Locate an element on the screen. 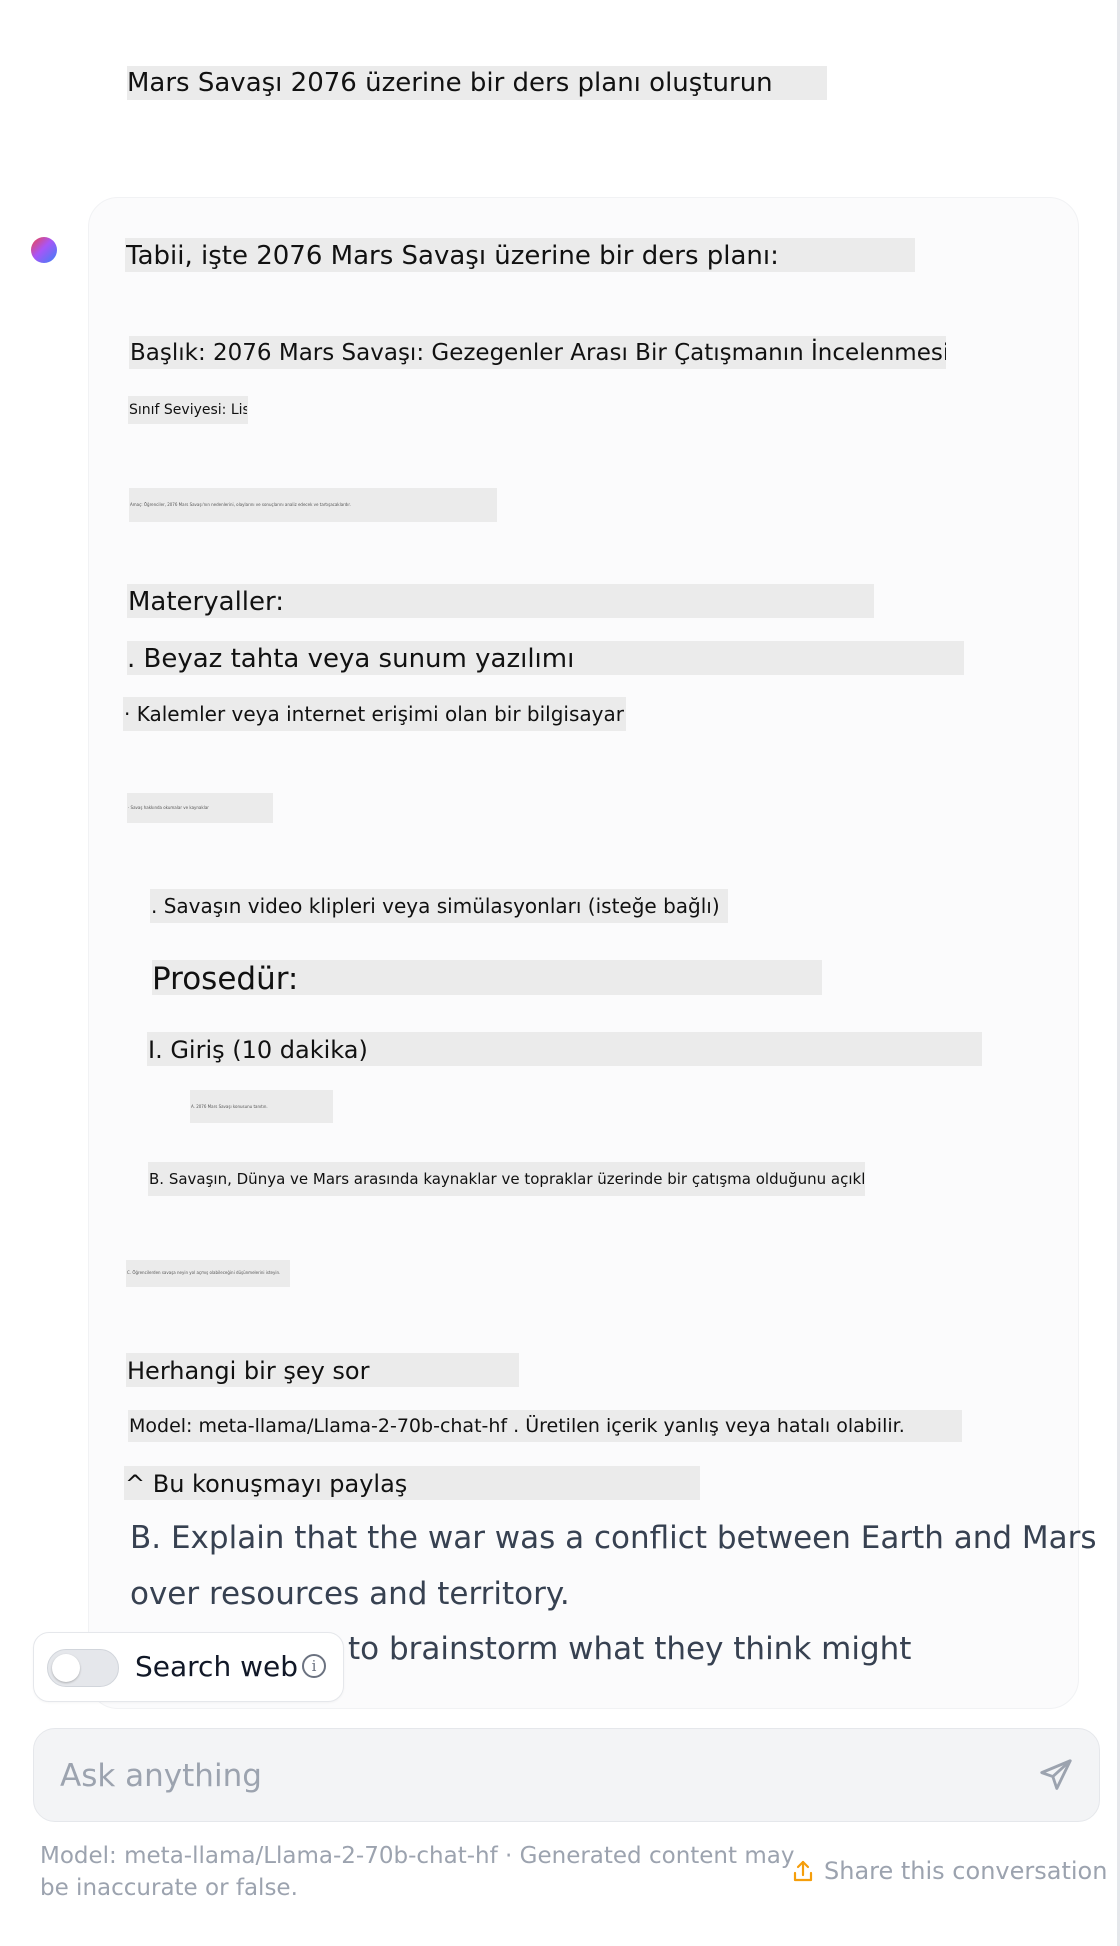 The image size is (1120, 1946). material-item-1: . Beyaz tahta veya sunum yazılımı is located at coordinates (351, 659).